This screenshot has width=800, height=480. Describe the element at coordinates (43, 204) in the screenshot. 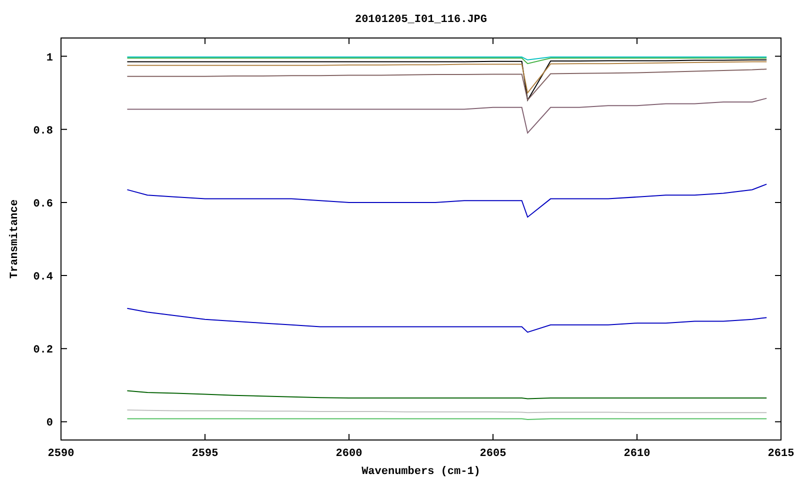

I see `y-tick-label: 0.6` at that location.